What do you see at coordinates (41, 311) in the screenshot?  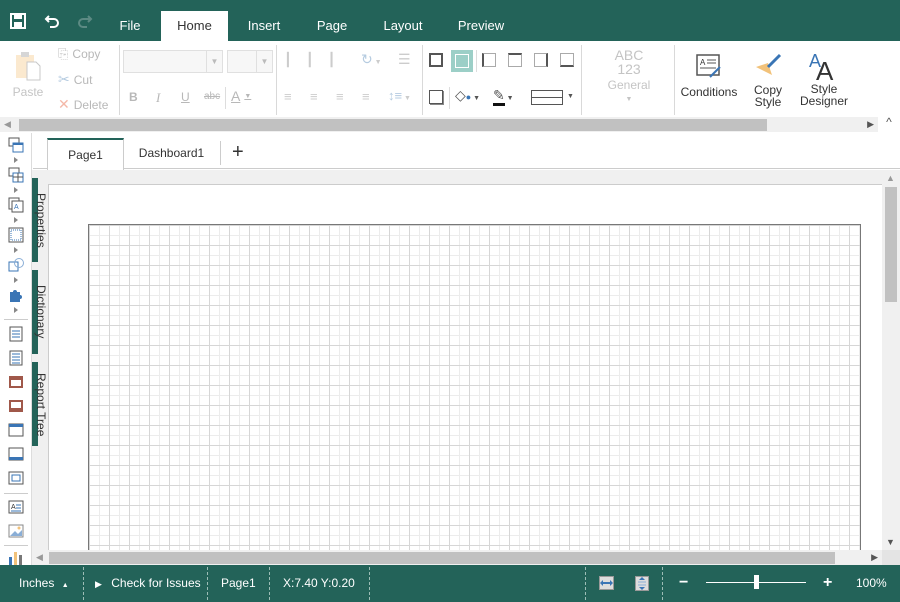 I see `dictionary-panel-tab: Dictionary` at bounding box center [41, 311].